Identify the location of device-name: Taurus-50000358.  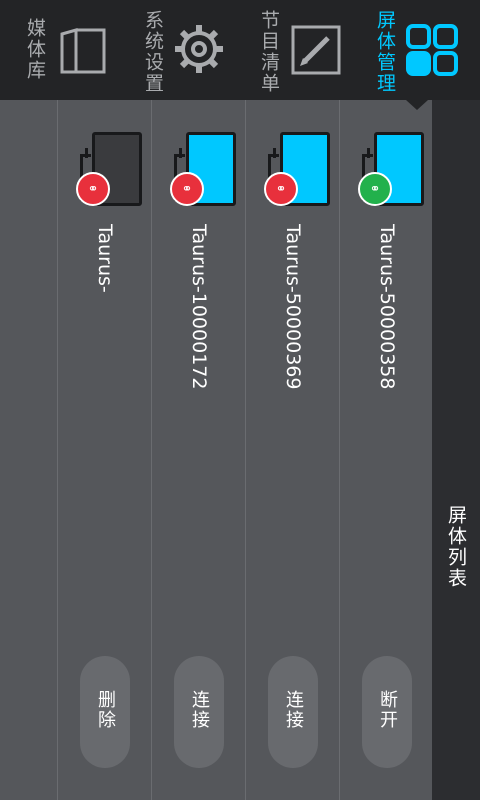
(387, 307).